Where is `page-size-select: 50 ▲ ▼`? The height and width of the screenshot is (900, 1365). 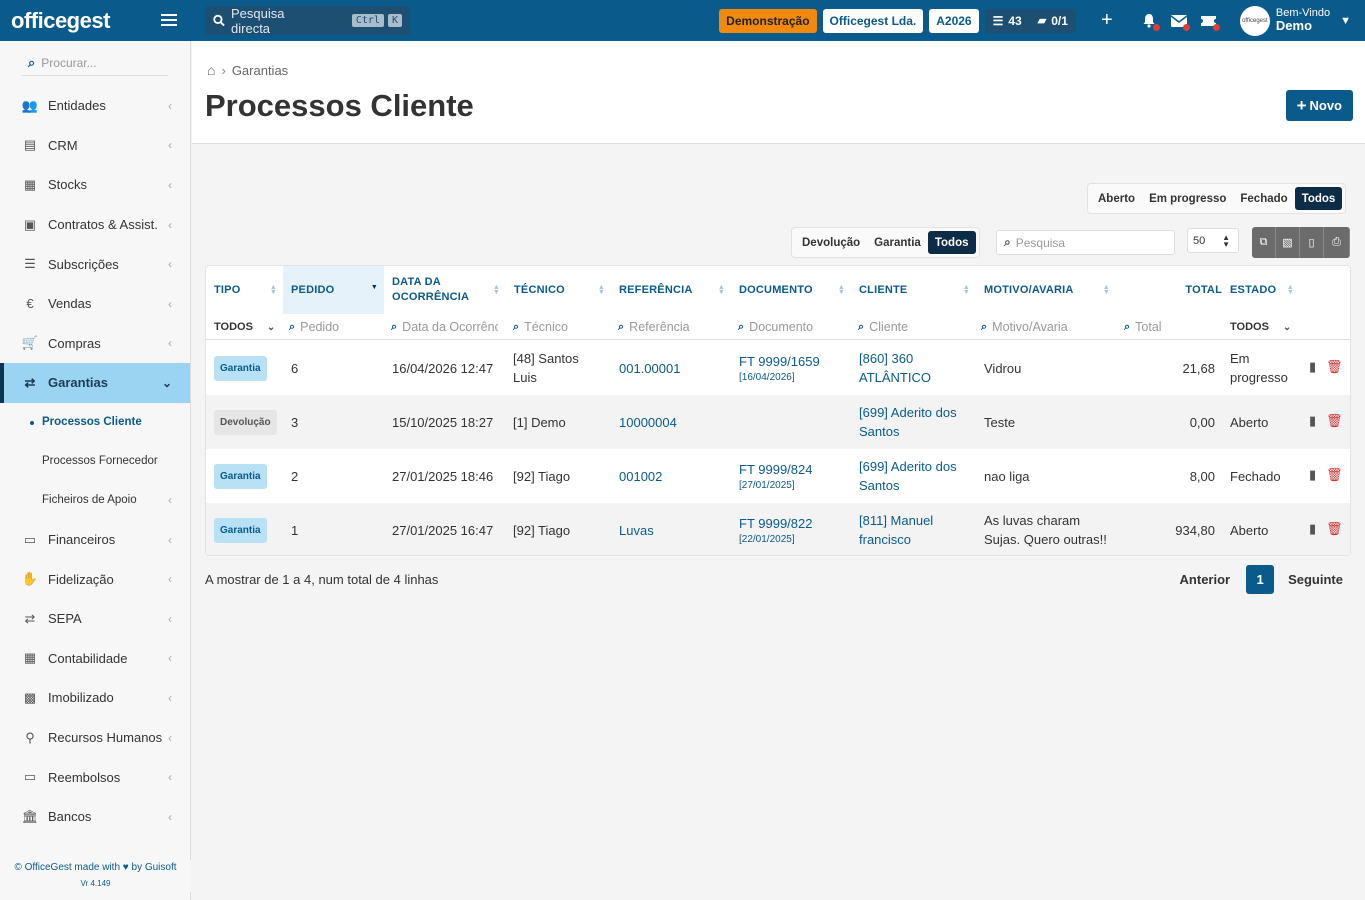
page-size-select: 50 ▲ ▼ is located at coordinates (1213, 240).